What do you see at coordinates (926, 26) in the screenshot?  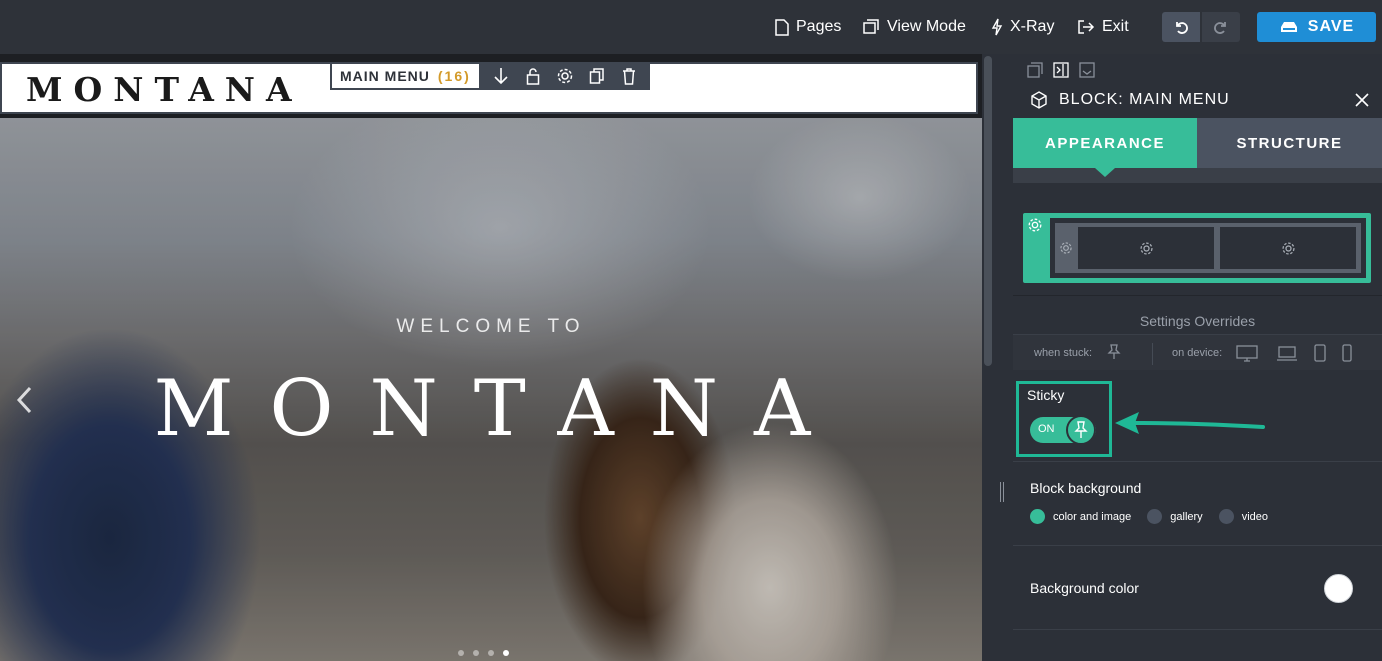 I see `view-mode-label: View Mode` at bounding box center [926, 26].